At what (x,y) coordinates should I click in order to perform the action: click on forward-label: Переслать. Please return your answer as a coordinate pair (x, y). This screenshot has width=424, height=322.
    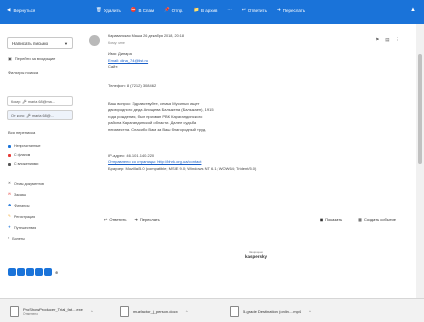
    Looking at the image, I should click on (149, 219).